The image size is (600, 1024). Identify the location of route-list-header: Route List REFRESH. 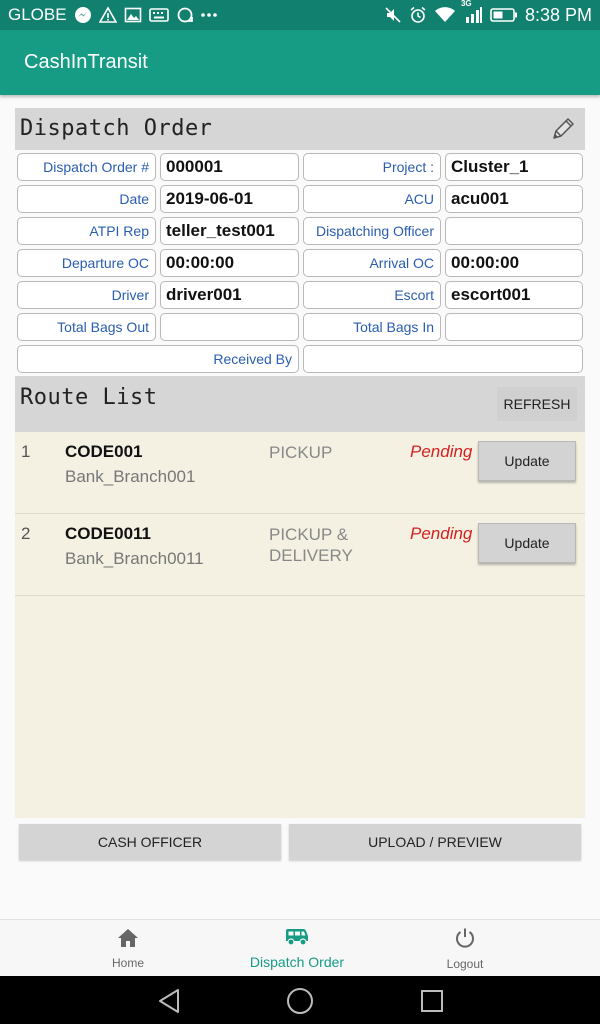
(300, 404).